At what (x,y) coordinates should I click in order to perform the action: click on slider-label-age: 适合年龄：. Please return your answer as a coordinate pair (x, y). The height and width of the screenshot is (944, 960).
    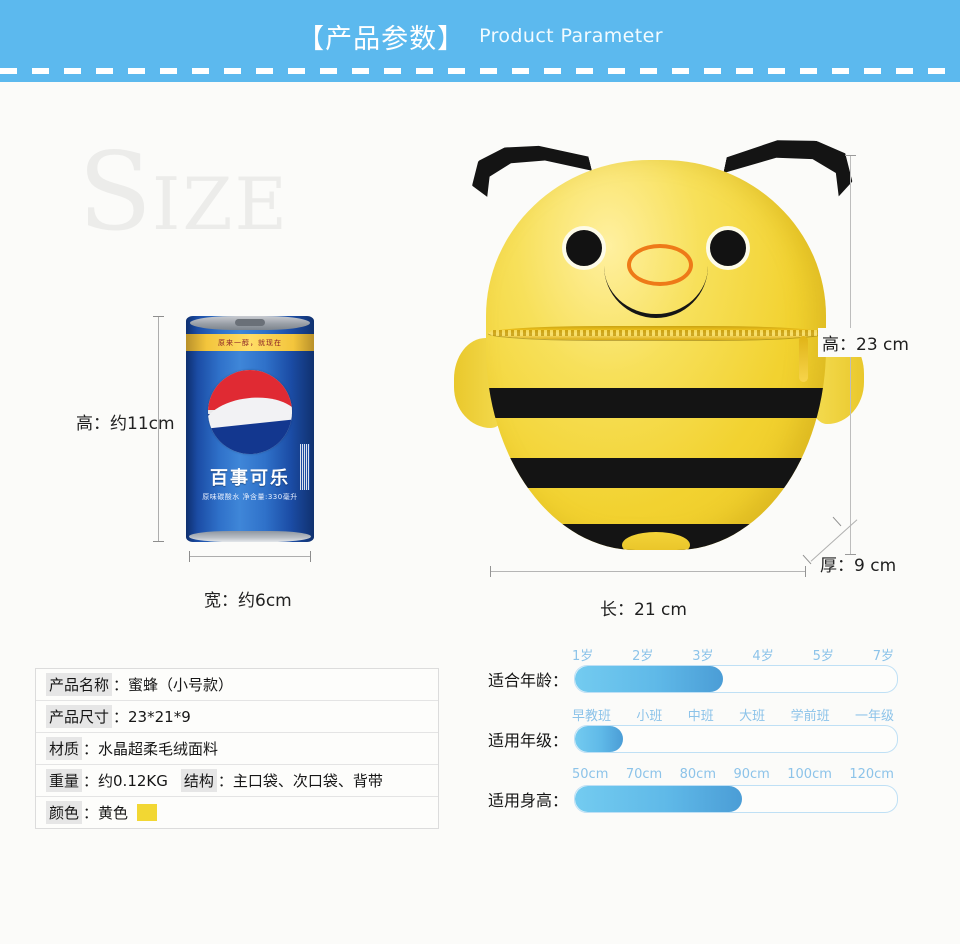
    Looking at the image, I should click on (527, 680).